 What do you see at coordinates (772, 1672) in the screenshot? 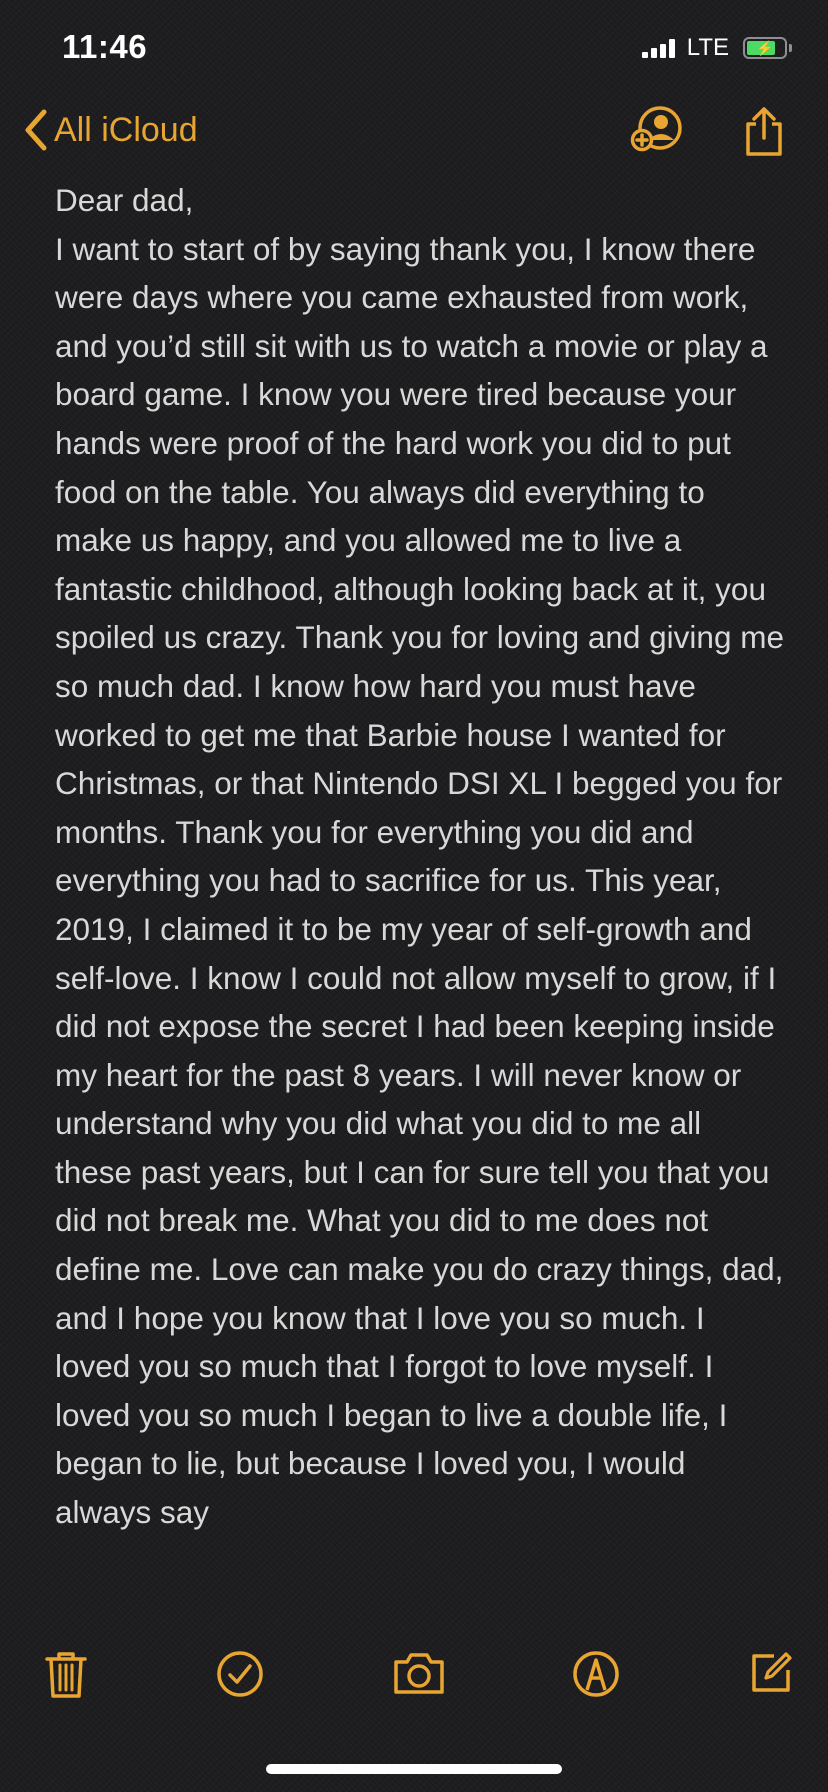
I see `compose-icon` at bounding box center [772, 1672].